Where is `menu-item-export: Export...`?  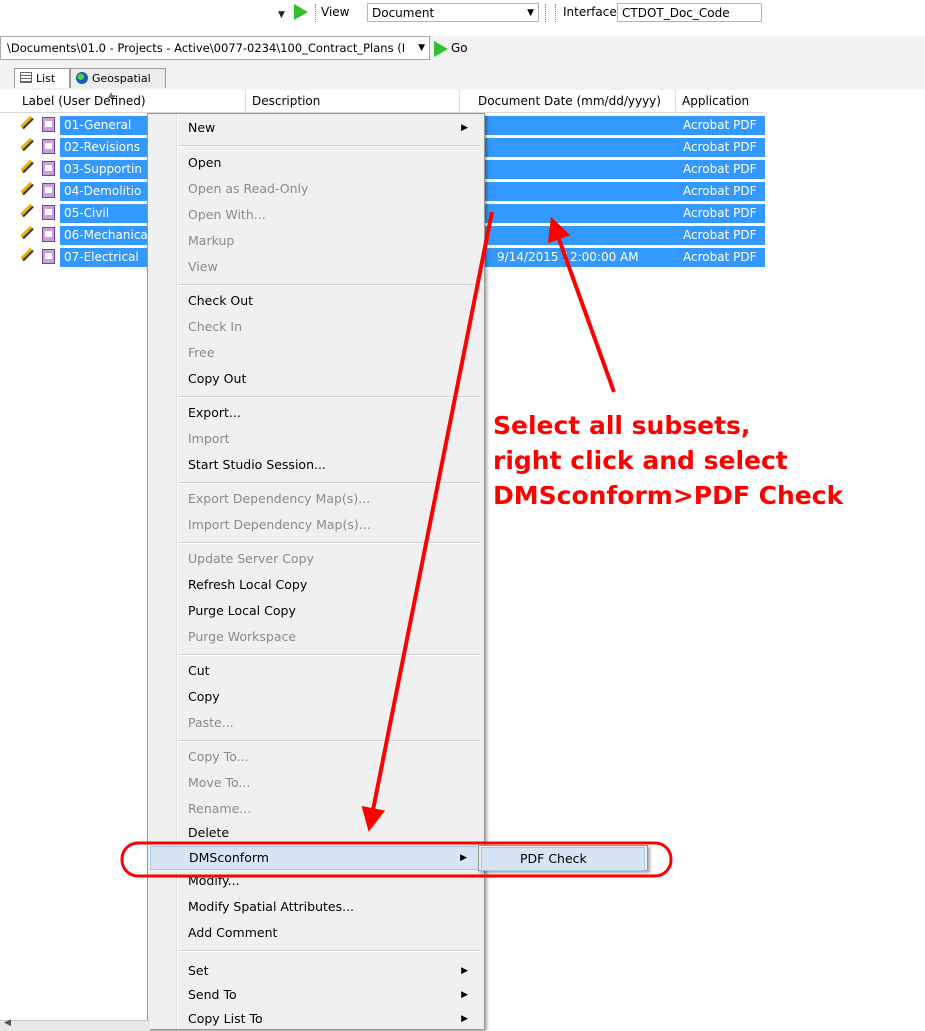
menu-item-export: Export... is located at coordinates (315, 413).